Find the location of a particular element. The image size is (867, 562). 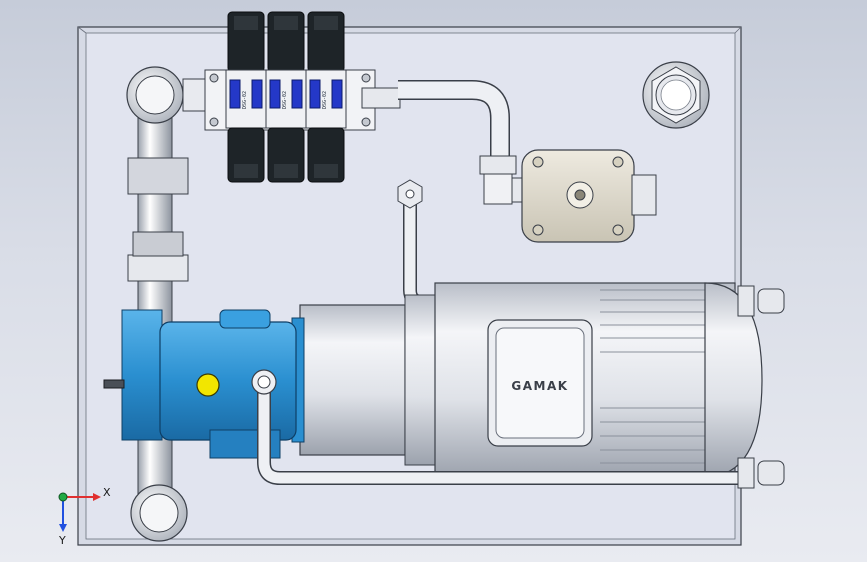

solenoid-valve-2: DSG-02 is located at coordinates (286, 97).